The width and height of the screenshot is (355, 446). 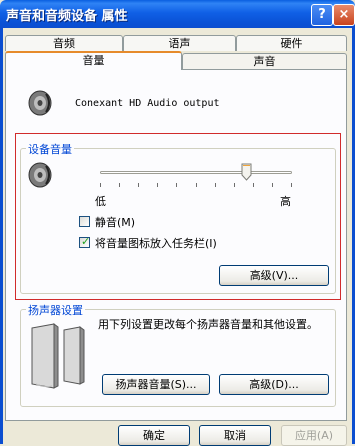 What do you see at coordinates (264, 61) in the screenshot?
I see `tab-sounds: 声音` at bounding box center [264, 61].